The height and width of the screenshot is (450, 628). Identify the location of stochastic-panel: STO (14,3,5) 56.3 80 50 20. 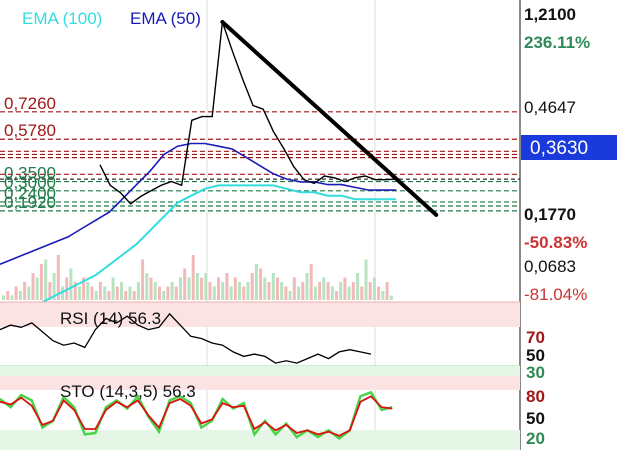
(272, 413).